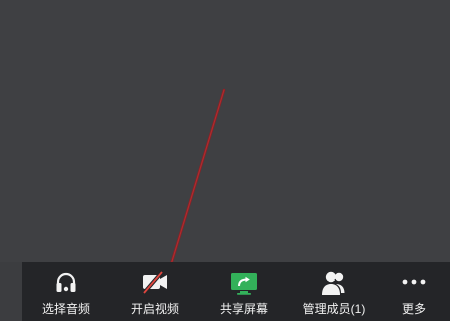 This screenshot has height=321, width=450. Describe the element at coordinates (414, 282) in the screenshot. I see `more-icon` at that location.